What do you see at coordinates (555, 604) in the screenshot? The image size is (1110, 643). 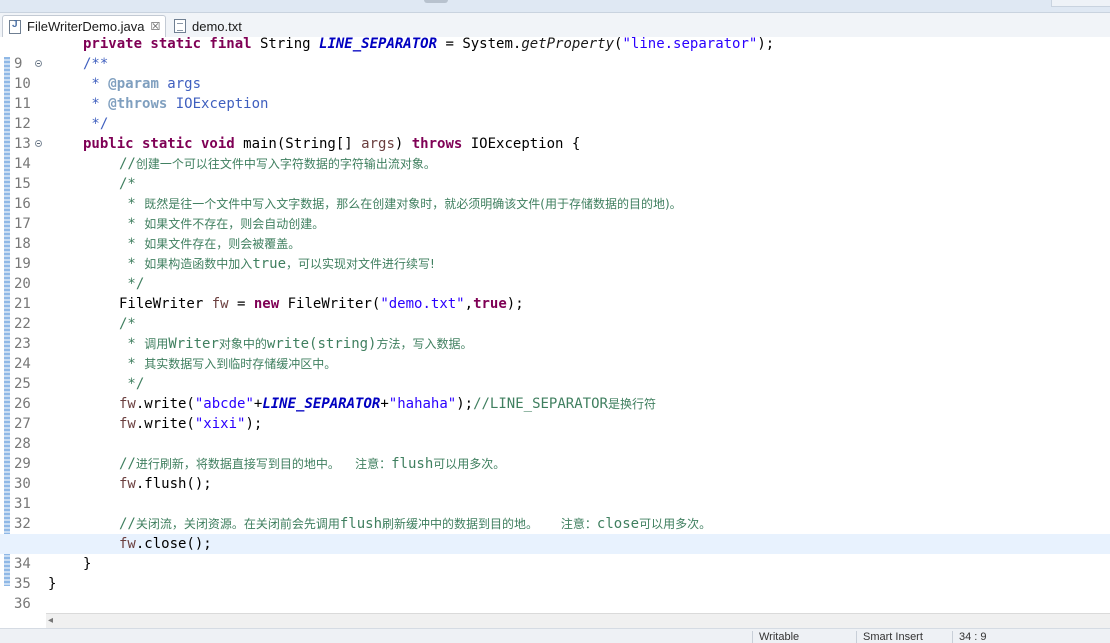 I see `code-line: 37` at bounding box center [555, 604].